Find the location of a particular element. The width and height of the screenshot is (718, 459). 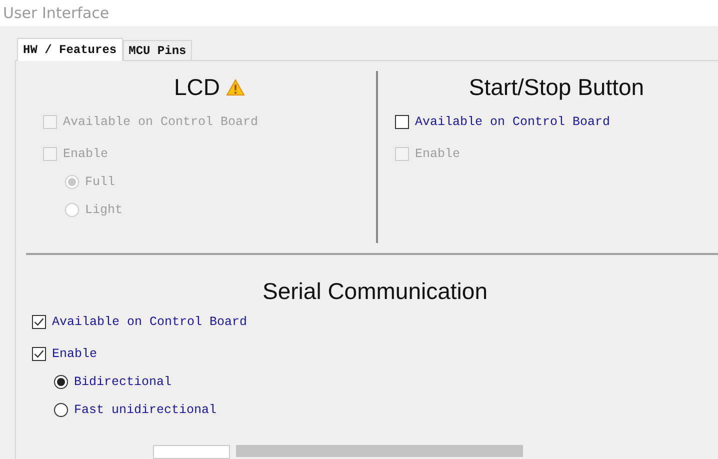

radio-label: Fast unidirectional is located at coordinates (145, 410).